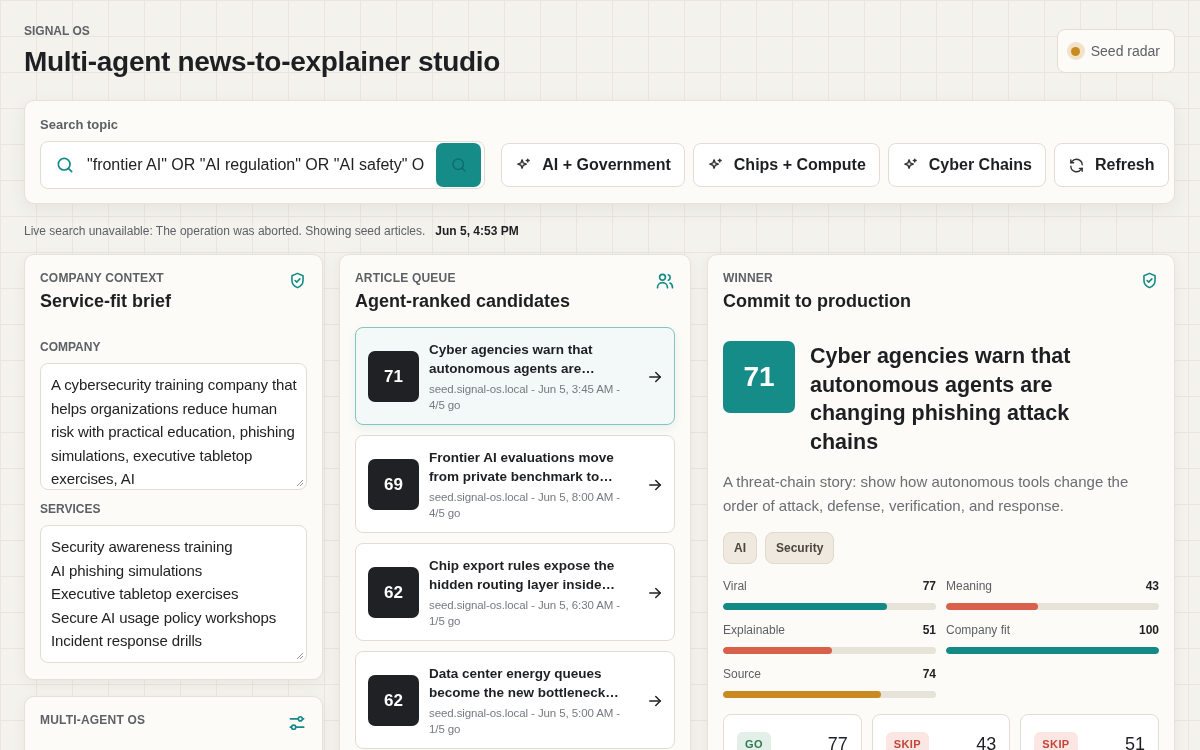 The image size is (1200, 750). What do you see at coordinates (102, 278) in the screenshot?
I see `section-eyebrow: COMPANY CONTEXT` at bounding box center [102, 278].